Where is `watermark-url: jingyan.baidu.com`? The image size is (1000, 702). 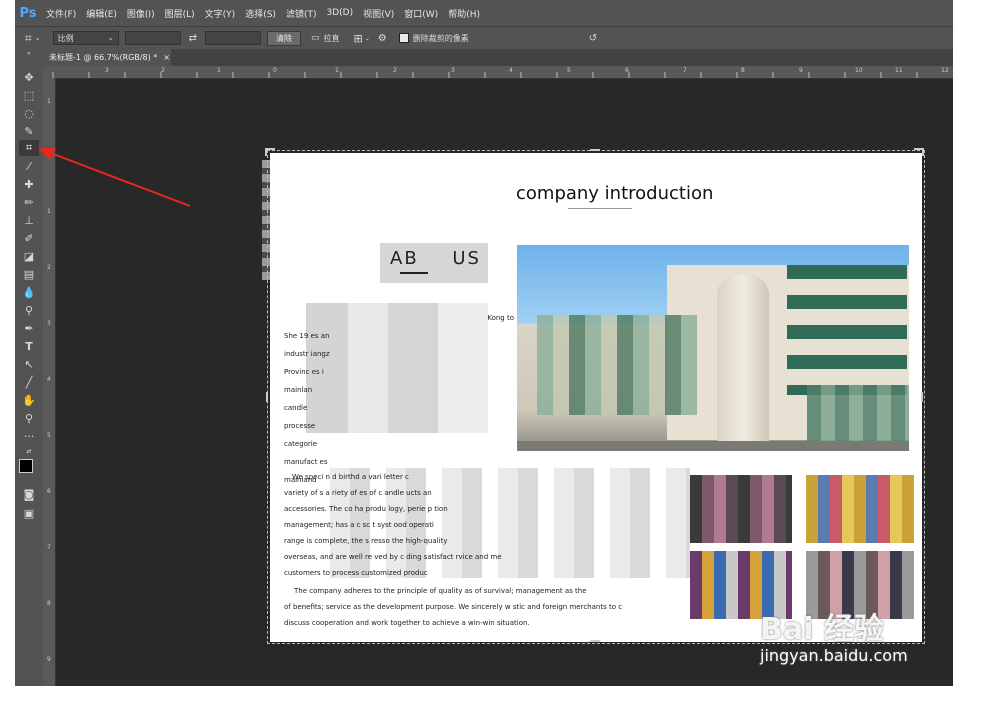 watermark-url: jingyan.baidu.com is located at coordinates (834, 655).